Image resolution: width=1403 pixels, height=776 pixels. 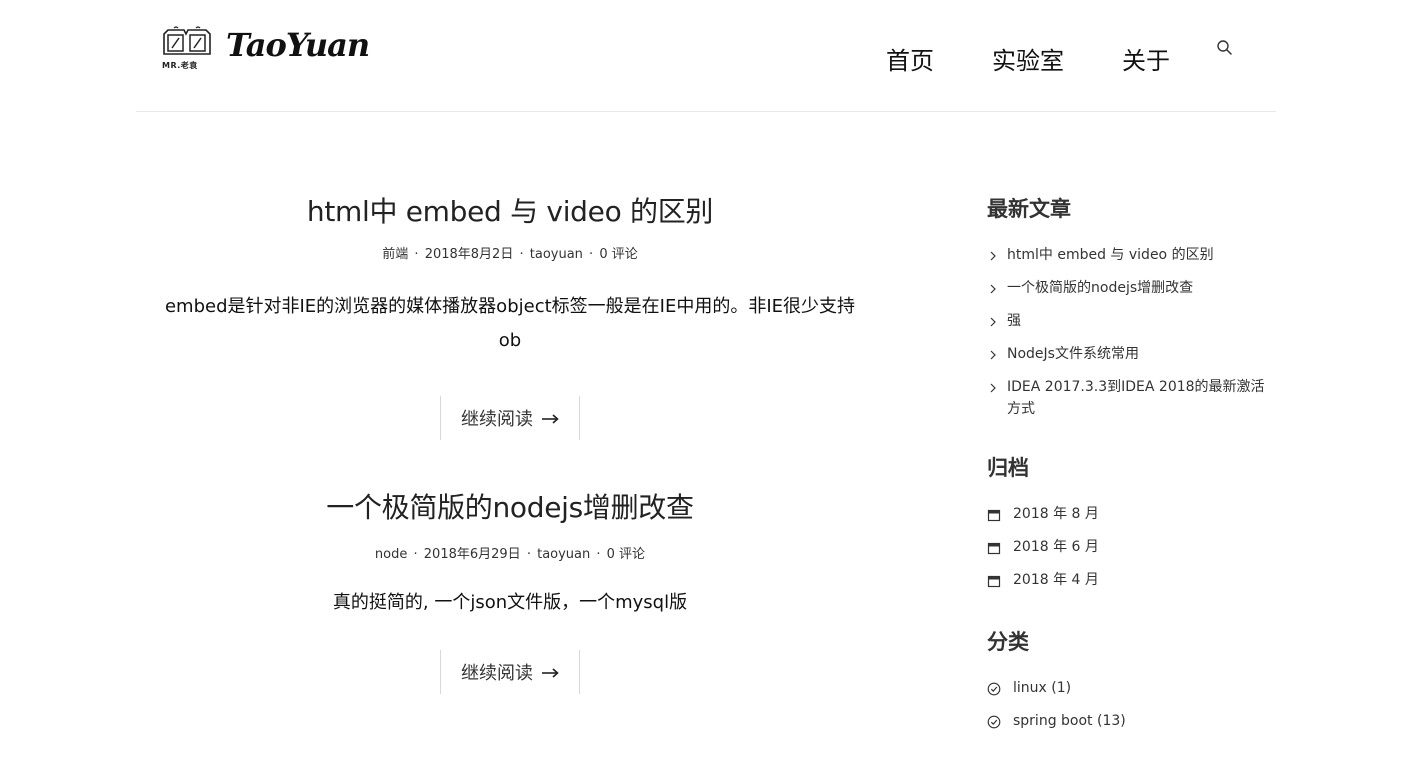 I want to click on recent-post-link: 强, so click(x=1132, y=321).